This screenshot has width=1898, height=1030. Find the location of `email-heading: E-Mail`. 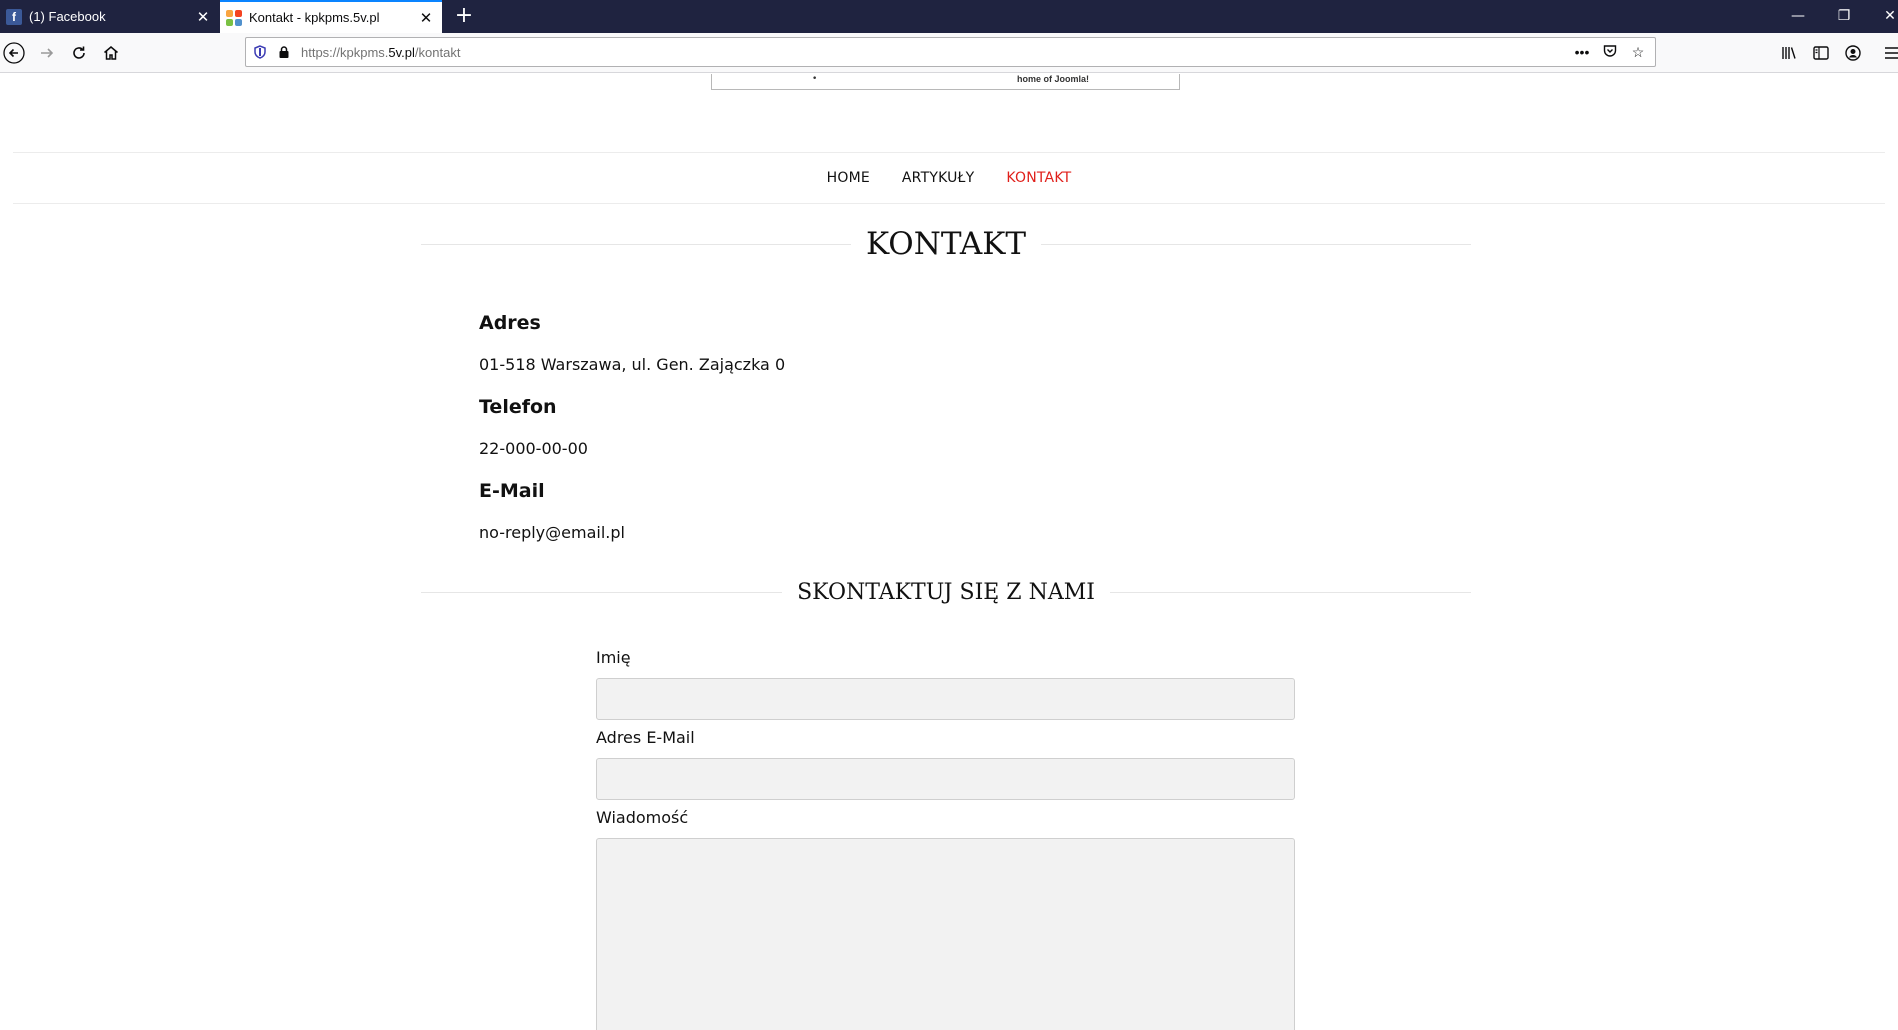

email-heading: E-Mail is located at coordinates (512, 491).